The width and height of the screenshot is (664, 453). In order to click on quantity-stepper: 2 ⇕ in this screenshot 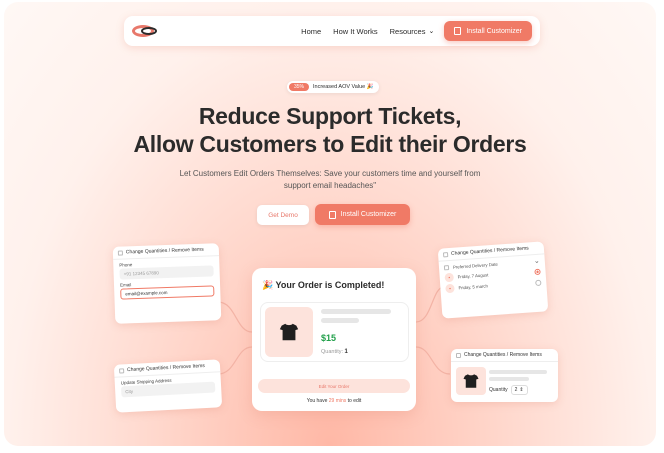, I will do `click(519, 390)`.